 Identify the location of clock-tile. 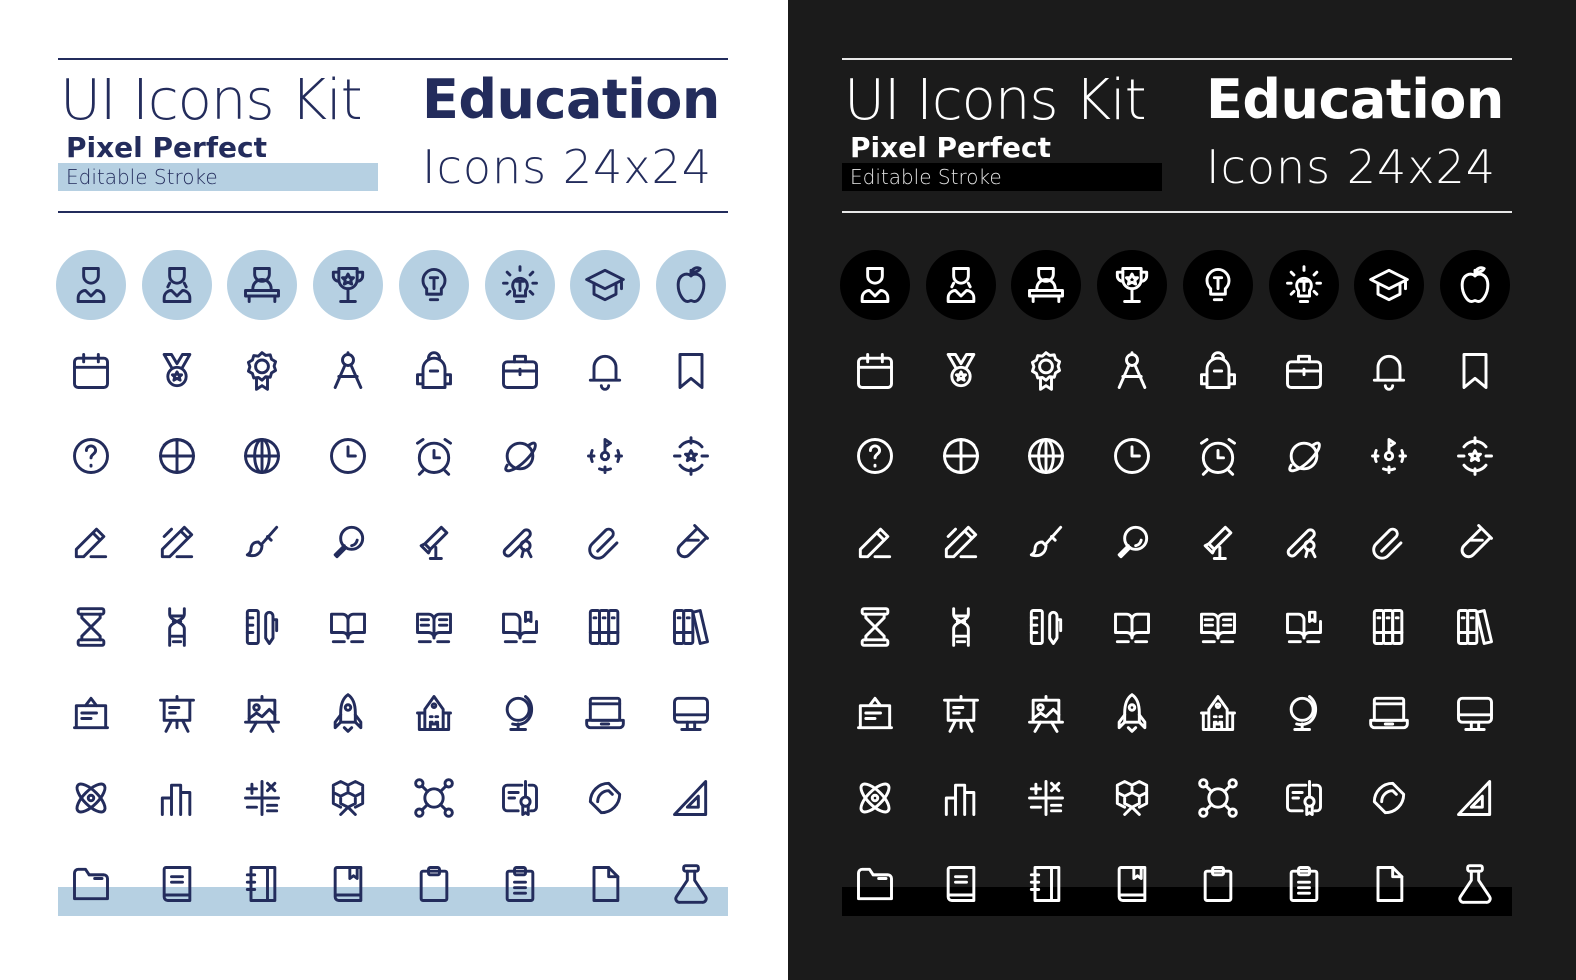
(1132, 456).